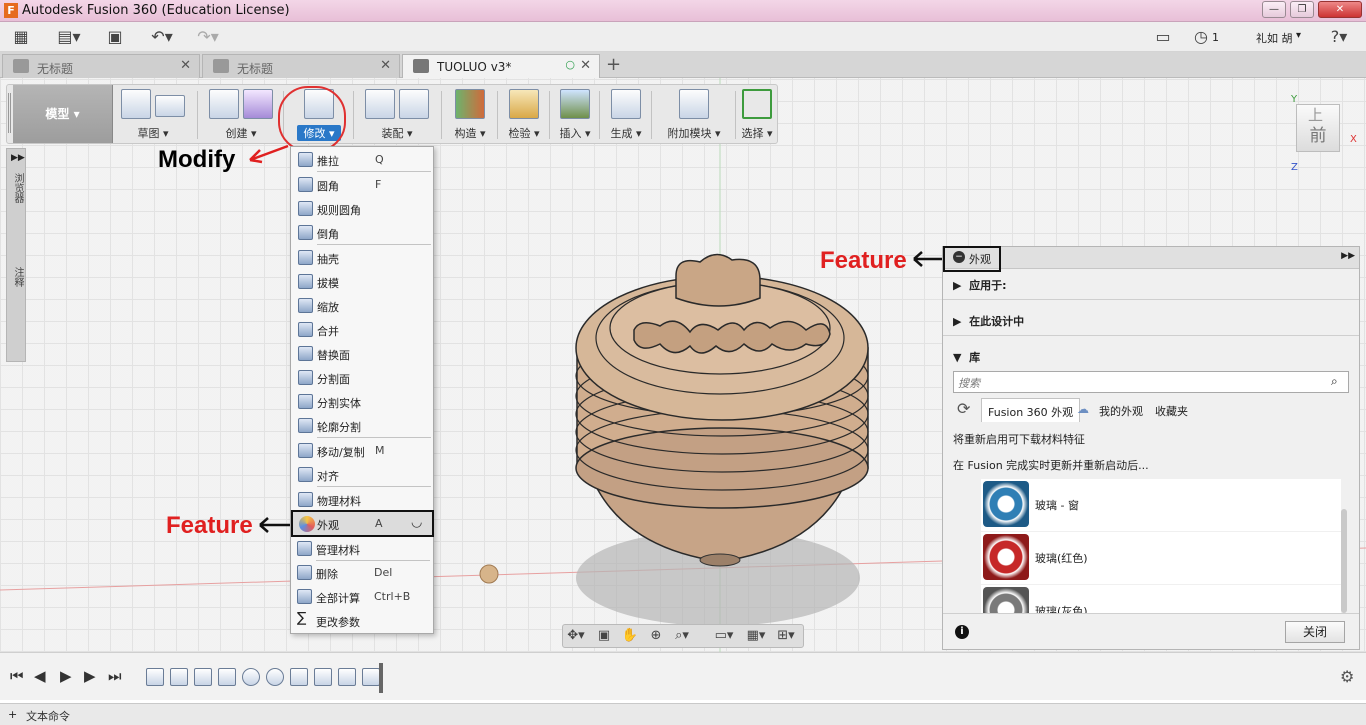 The image size is (1366, 725). What do you see at coordinates (17, 676) in the screenshot?
I see `go-to-start-icon: ⏮` at bounding box center [17, 676].